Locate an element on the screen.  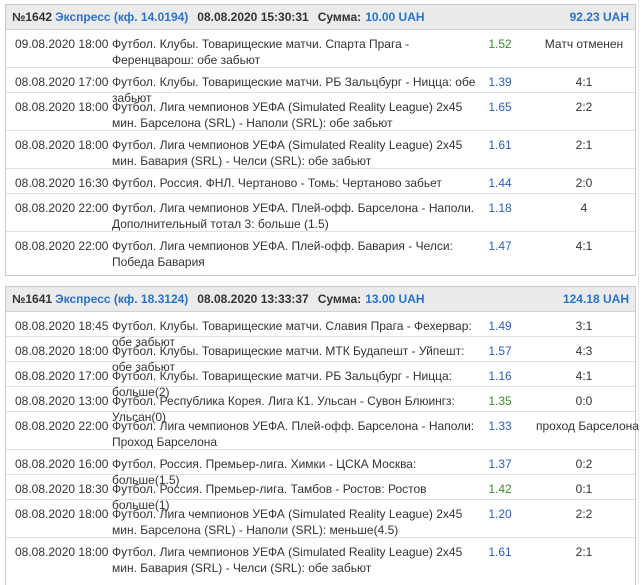
bet-odds: 1.49 is located at coordinates (500, 326).